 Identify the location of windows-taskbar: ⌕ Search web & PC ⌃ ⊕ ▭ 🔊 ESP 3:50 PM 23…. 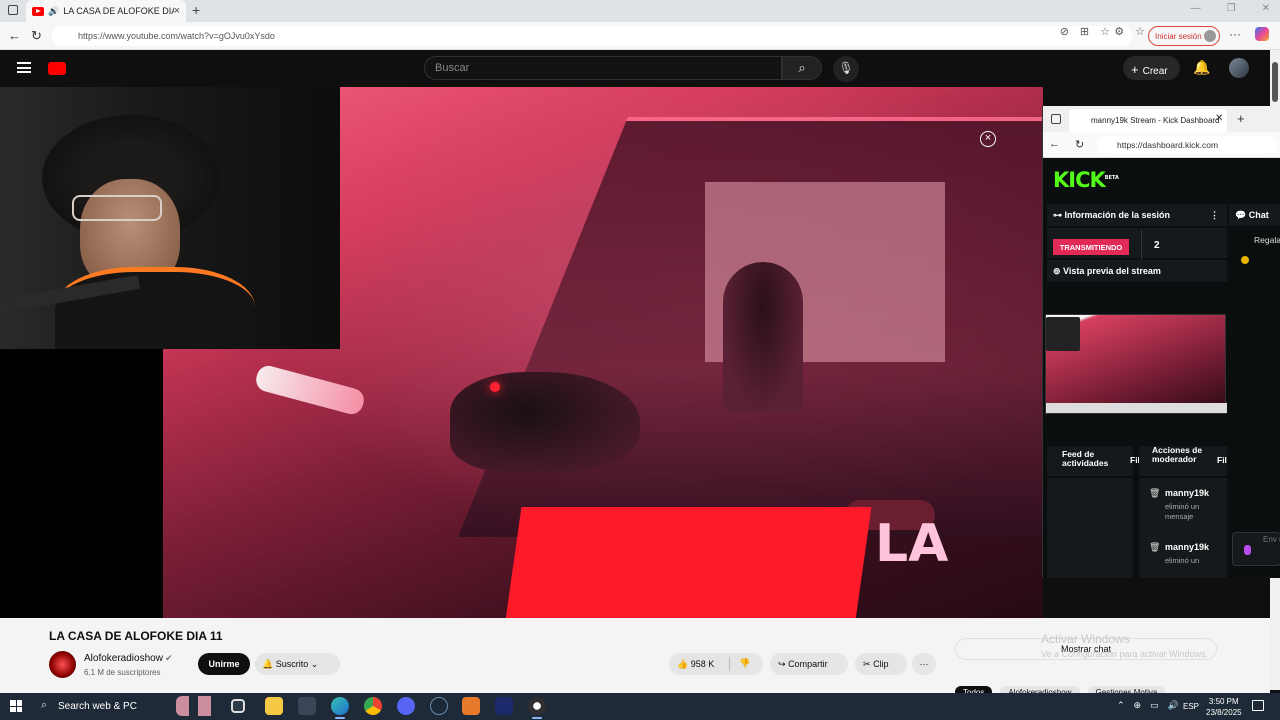
(640, 706).